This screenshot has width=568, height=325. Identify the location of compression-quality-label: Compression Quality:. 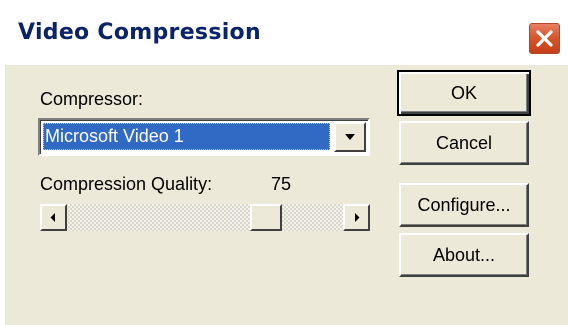
(126, 184).